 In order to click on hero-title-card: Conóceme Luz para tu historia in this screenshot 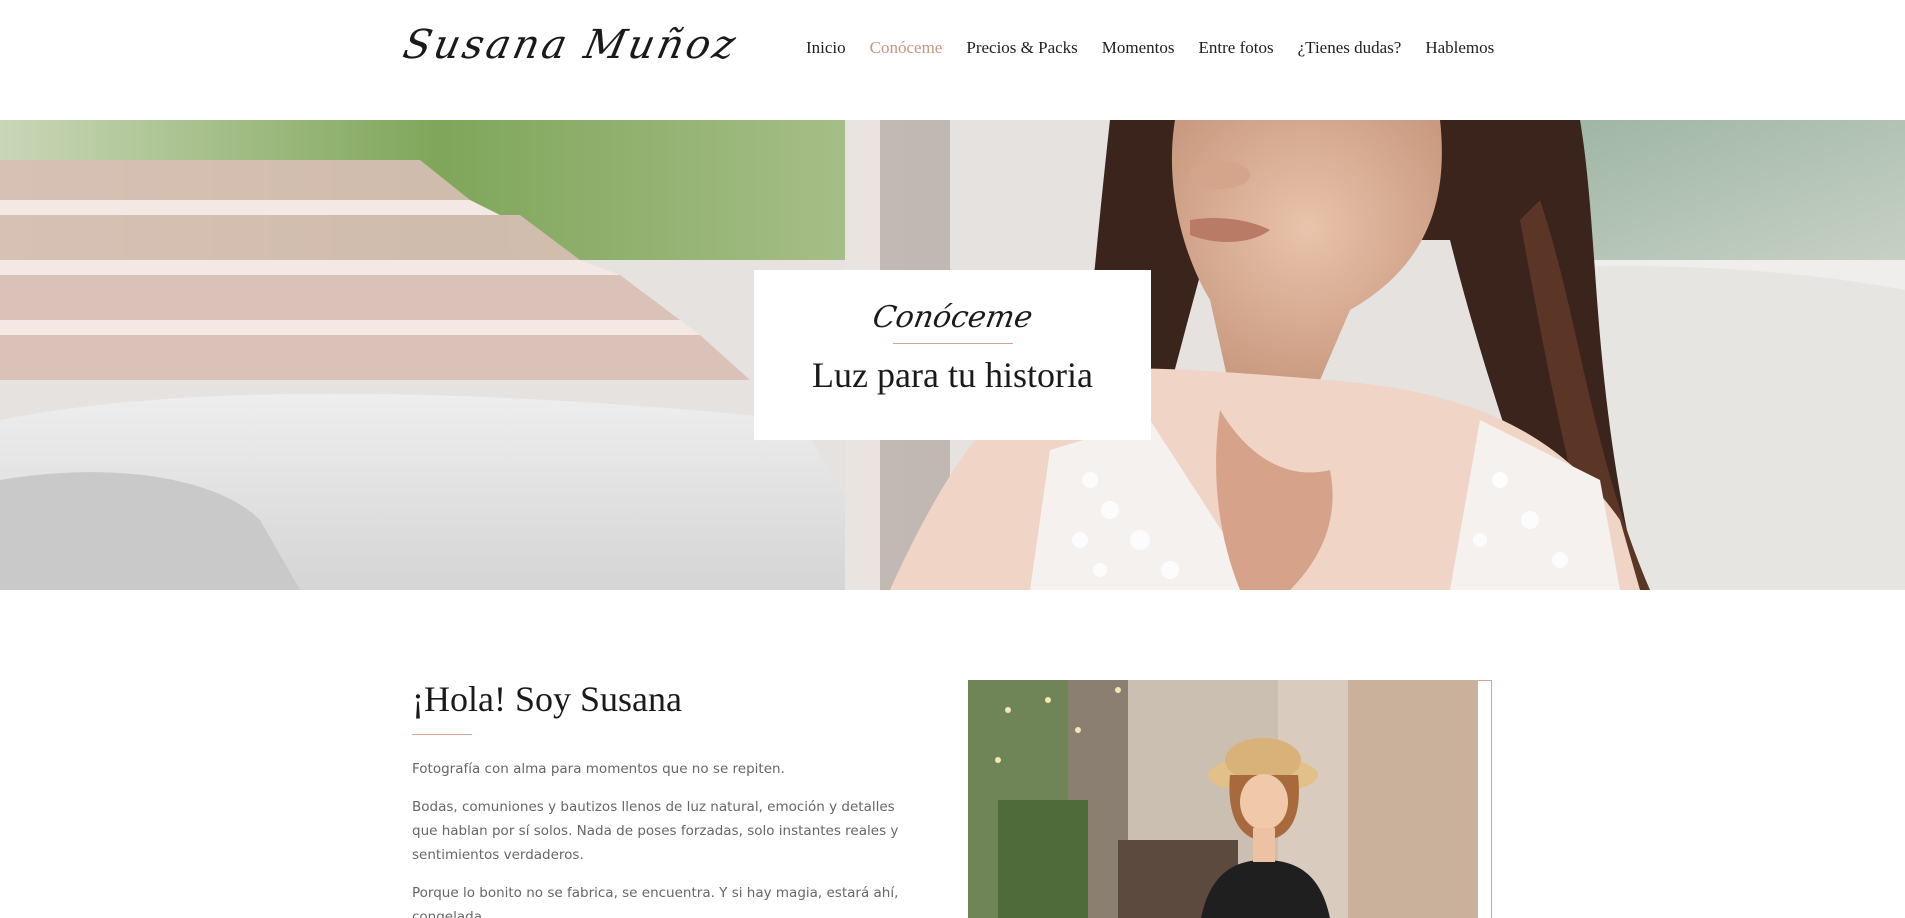, I will do `click(952, 355)`.